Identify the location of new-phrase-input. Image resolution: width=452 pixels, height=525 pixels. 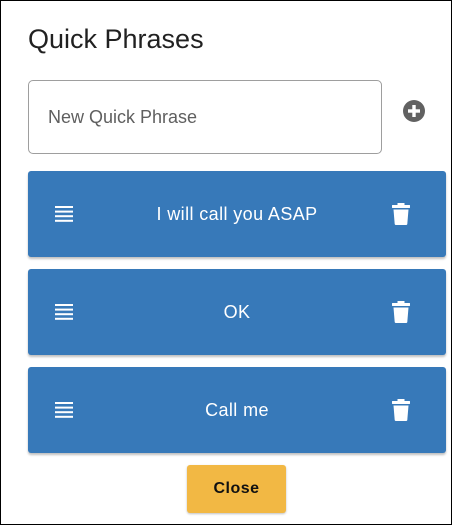
(205, 117).